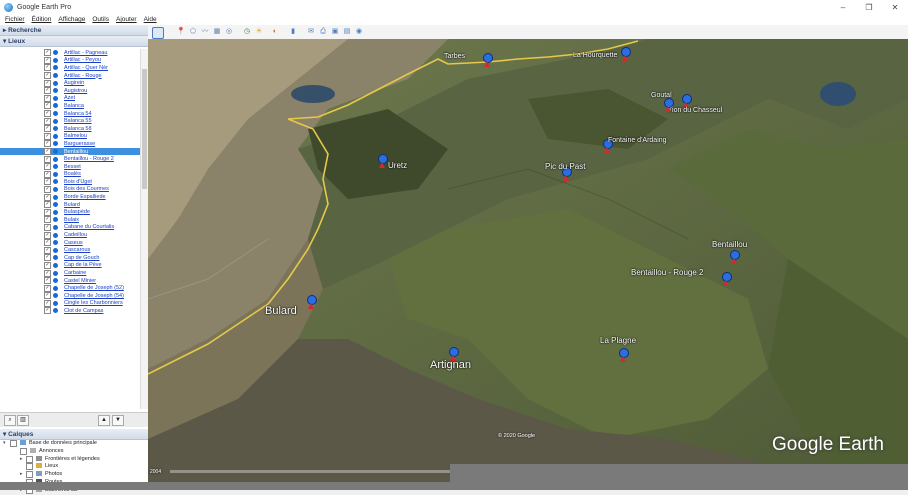 Image resolution: width=908 pixels, height=495 pixels. I want to click on placemark-icon: 📍, so click(181, 32).